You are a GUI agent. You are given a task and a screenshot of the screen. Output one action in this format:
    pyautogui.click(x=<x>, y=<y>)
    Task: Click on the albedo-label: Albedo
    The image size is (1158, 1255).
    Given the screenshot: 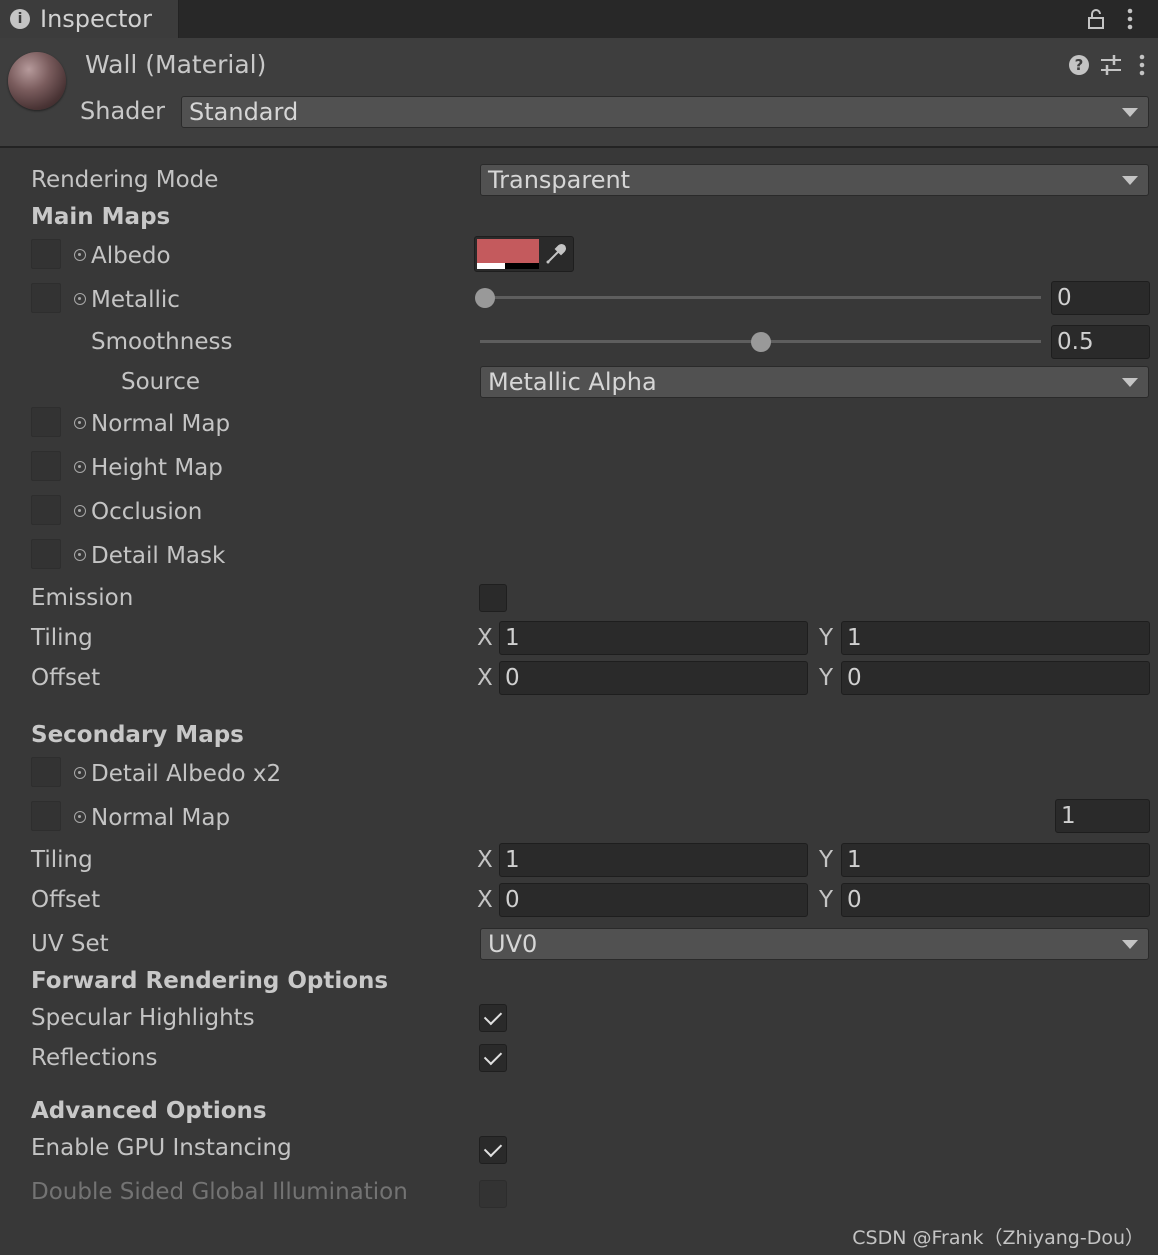 What is the action you would take?
    pyautogui.click(x=131, y=256)
    